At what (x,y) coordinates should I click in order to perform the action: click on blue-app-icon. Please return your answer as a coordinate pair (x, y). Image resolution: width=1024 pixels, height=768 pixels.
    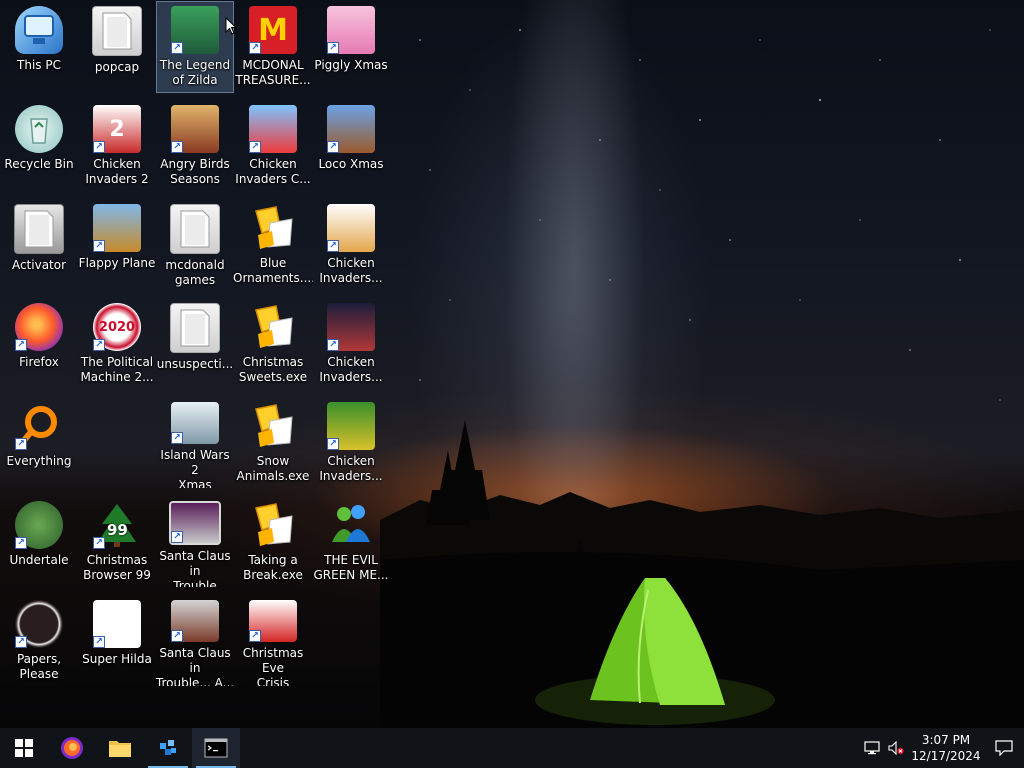
    Looking at the image, I should click on (168, 747).